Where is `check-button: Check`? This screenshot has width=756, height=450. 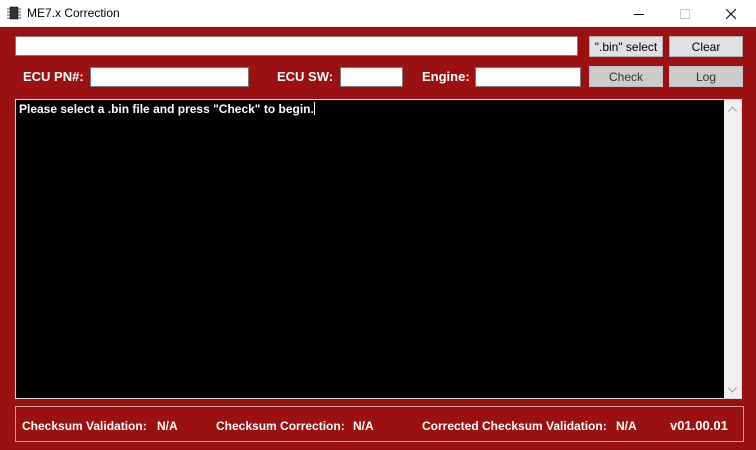
check-button: Check is located at coordinates (626, 76).